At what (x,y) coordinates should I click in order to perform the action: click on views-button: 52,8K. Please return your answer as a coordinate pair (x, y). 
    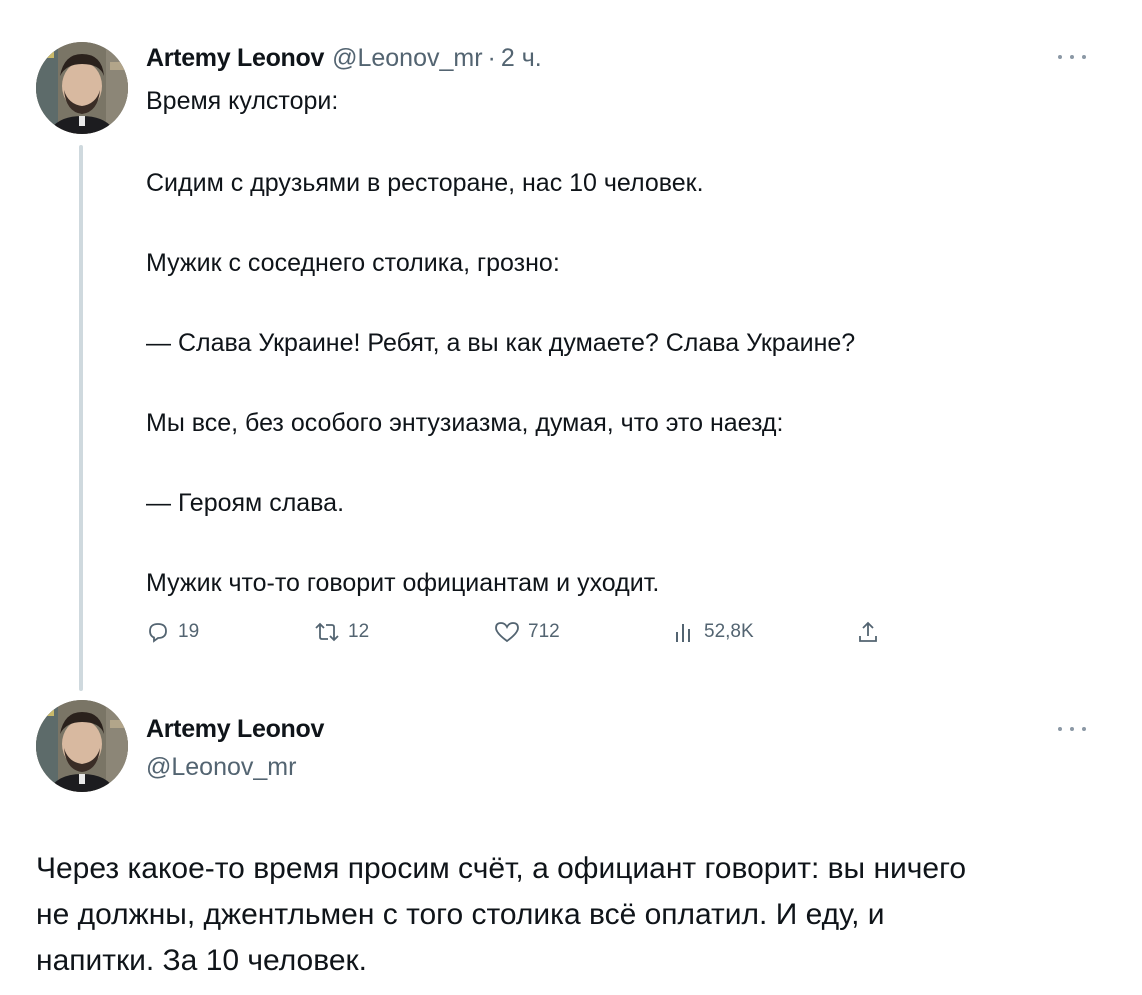
    Looking at the image, I should click on (714, 632).